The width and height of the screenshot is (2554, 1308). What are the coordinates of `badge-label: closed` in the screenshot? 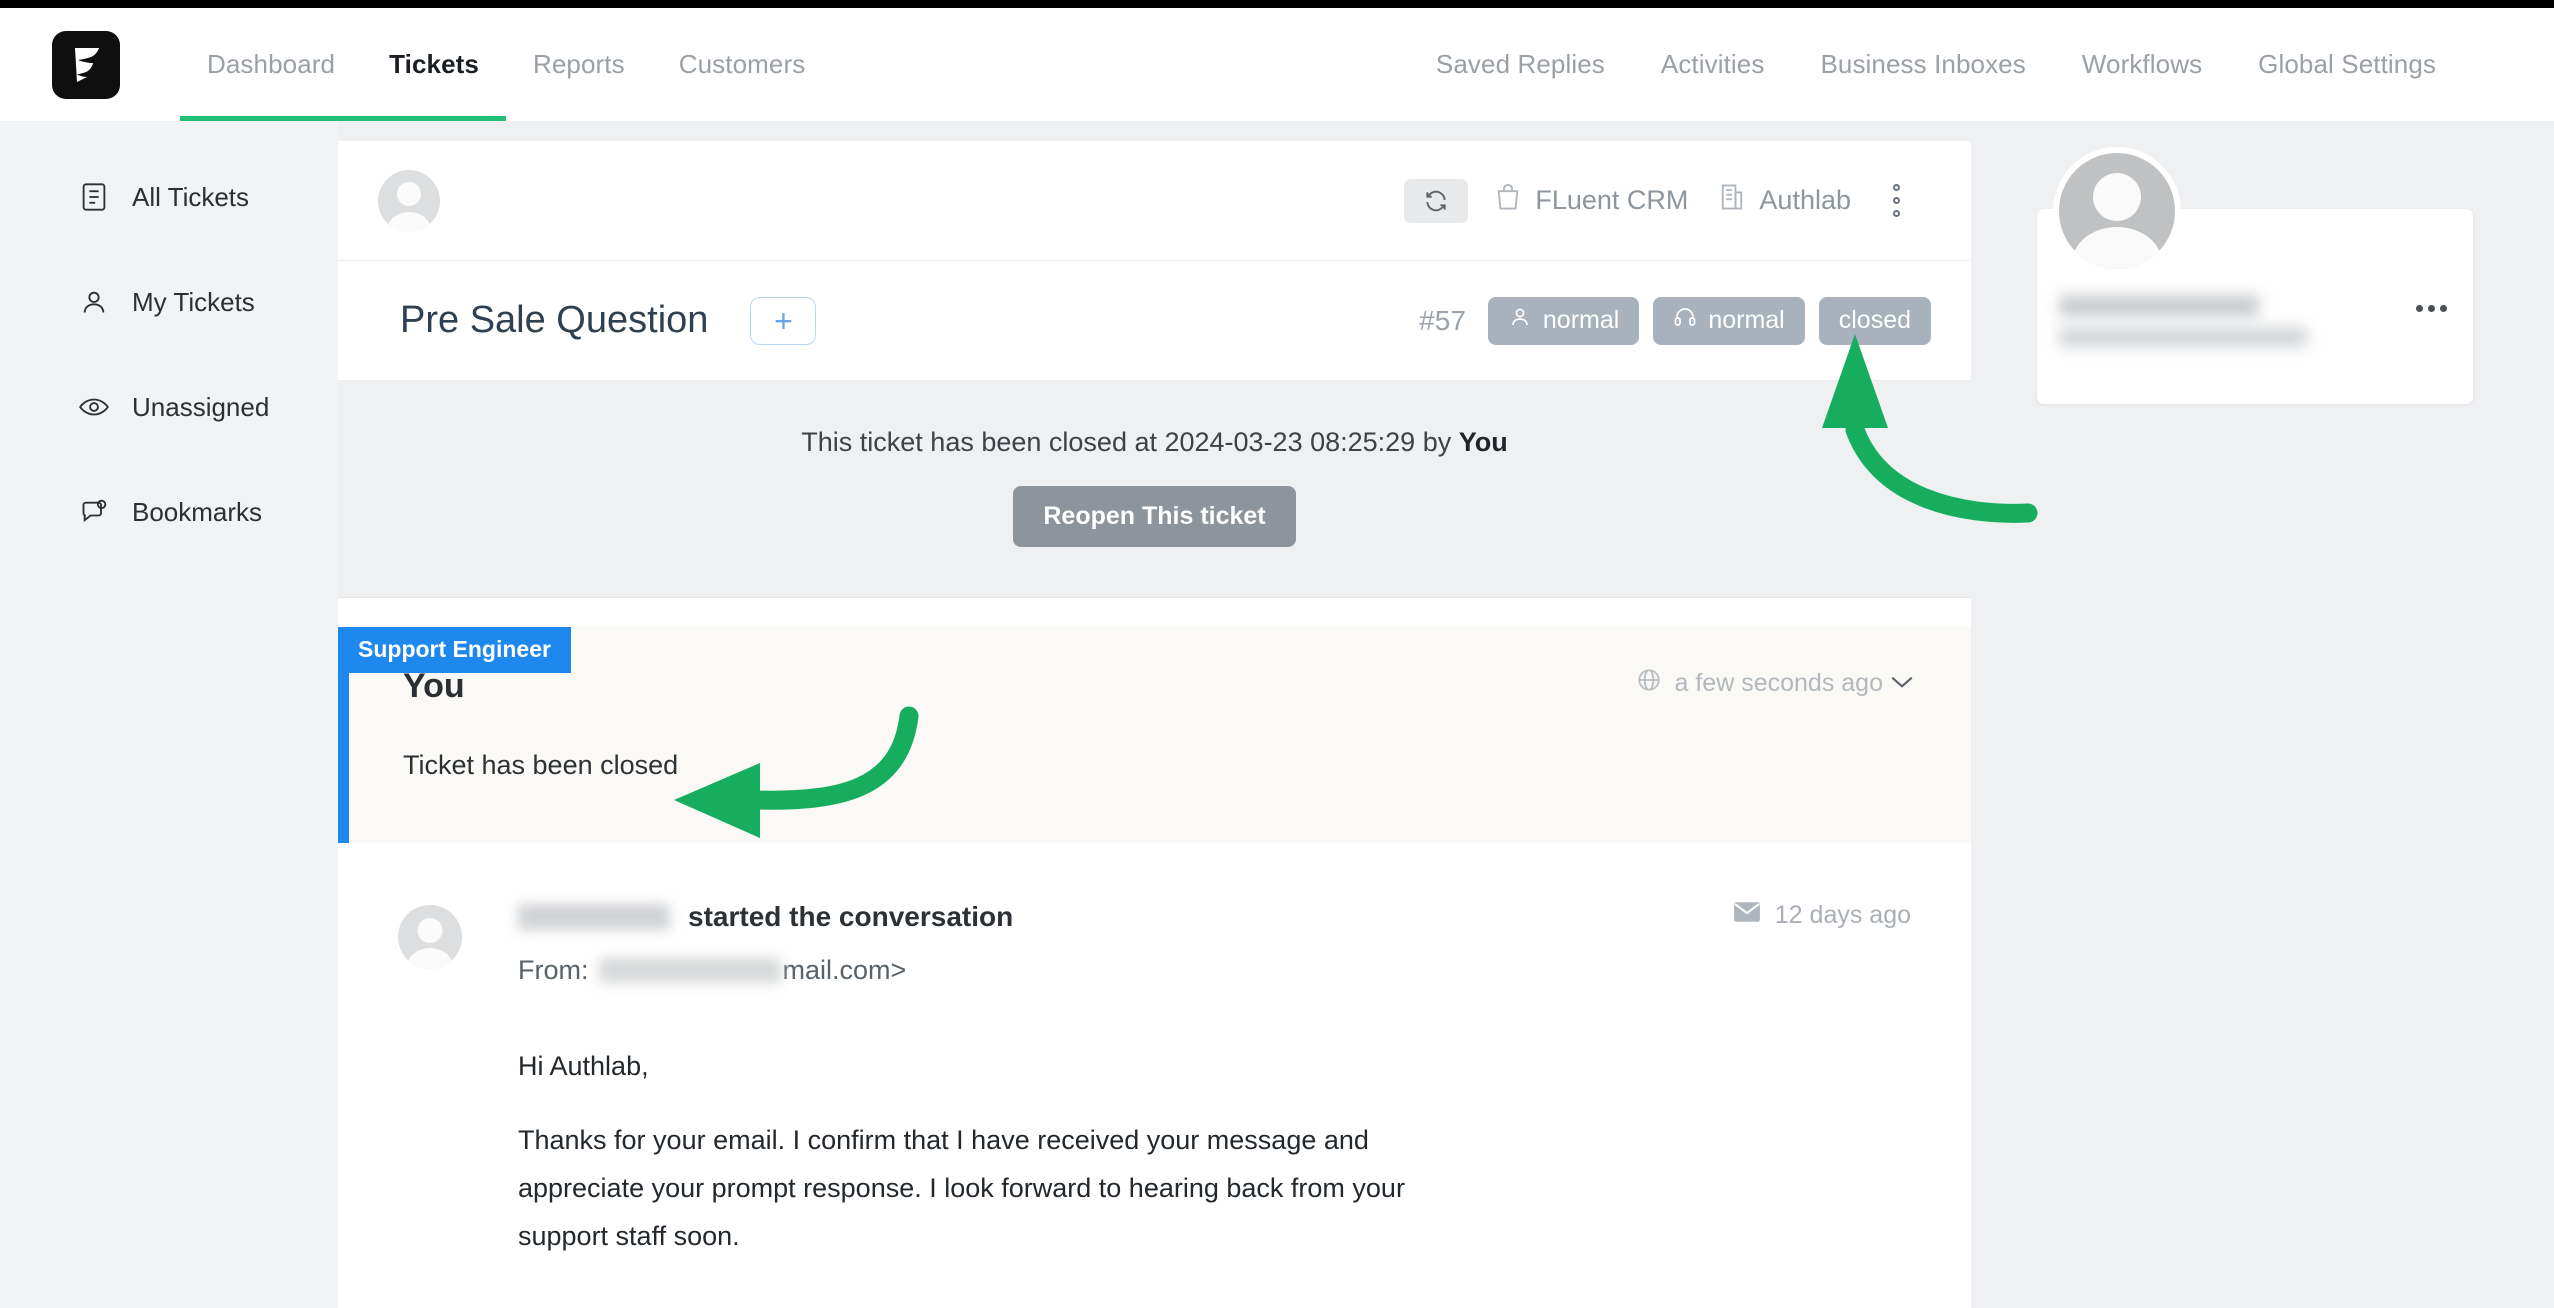 It's located at (1874, 320).